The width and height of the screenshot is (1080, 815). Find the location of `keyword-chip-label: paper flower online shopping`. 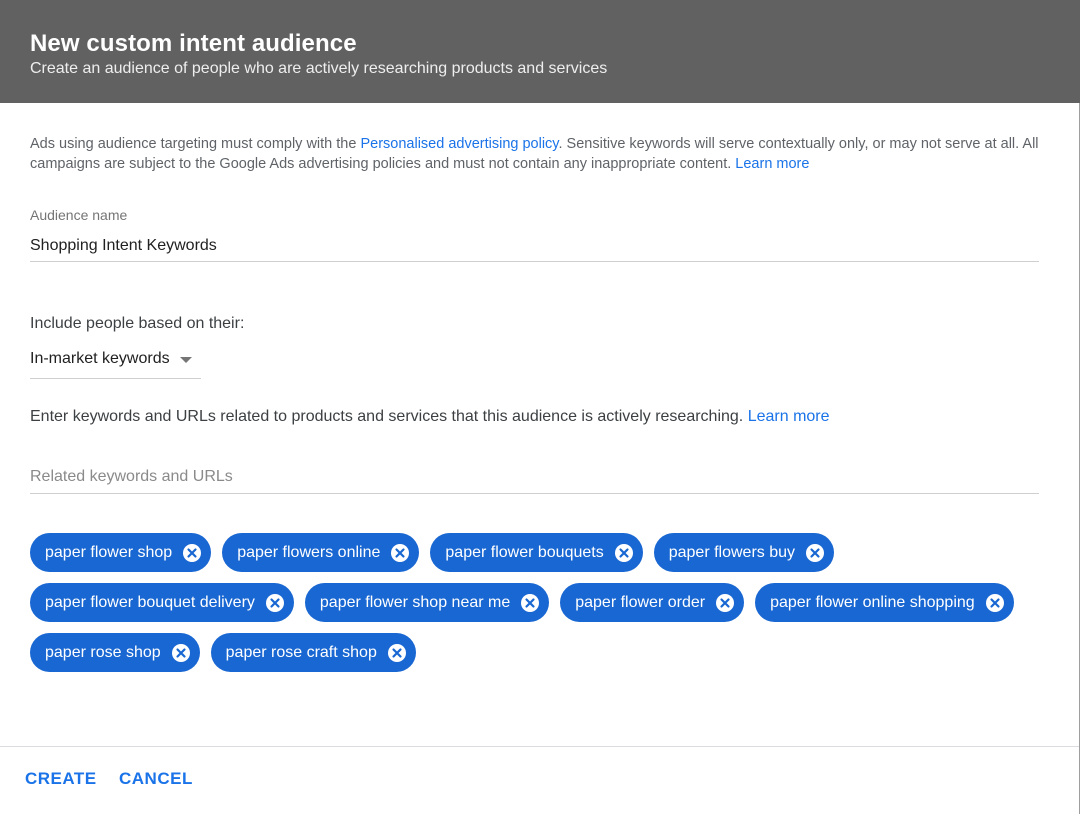

keyword-chip-label: paper flower online shopping is located at coordinates (872, 602).